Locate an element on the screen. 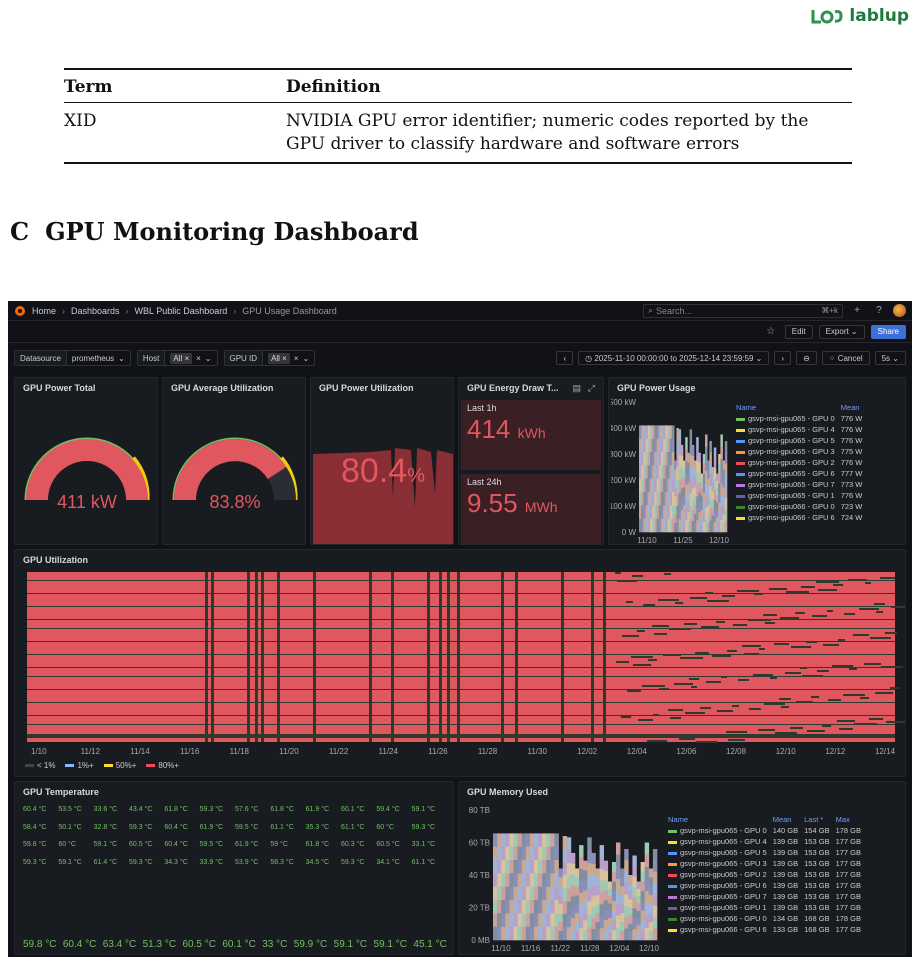  legend-row: gsvp-msi-gpu065 - GPU 5 776 W is located at coordinates (799, 440).